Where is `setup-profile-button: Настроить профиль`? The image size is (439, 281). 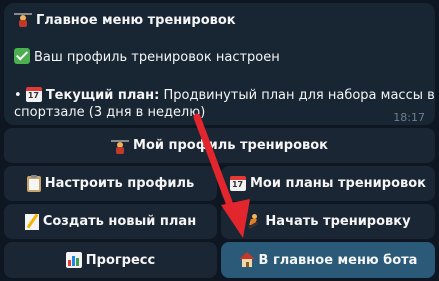
setup-profile-button: Настроить профиль is located at coordinates (110, 183).